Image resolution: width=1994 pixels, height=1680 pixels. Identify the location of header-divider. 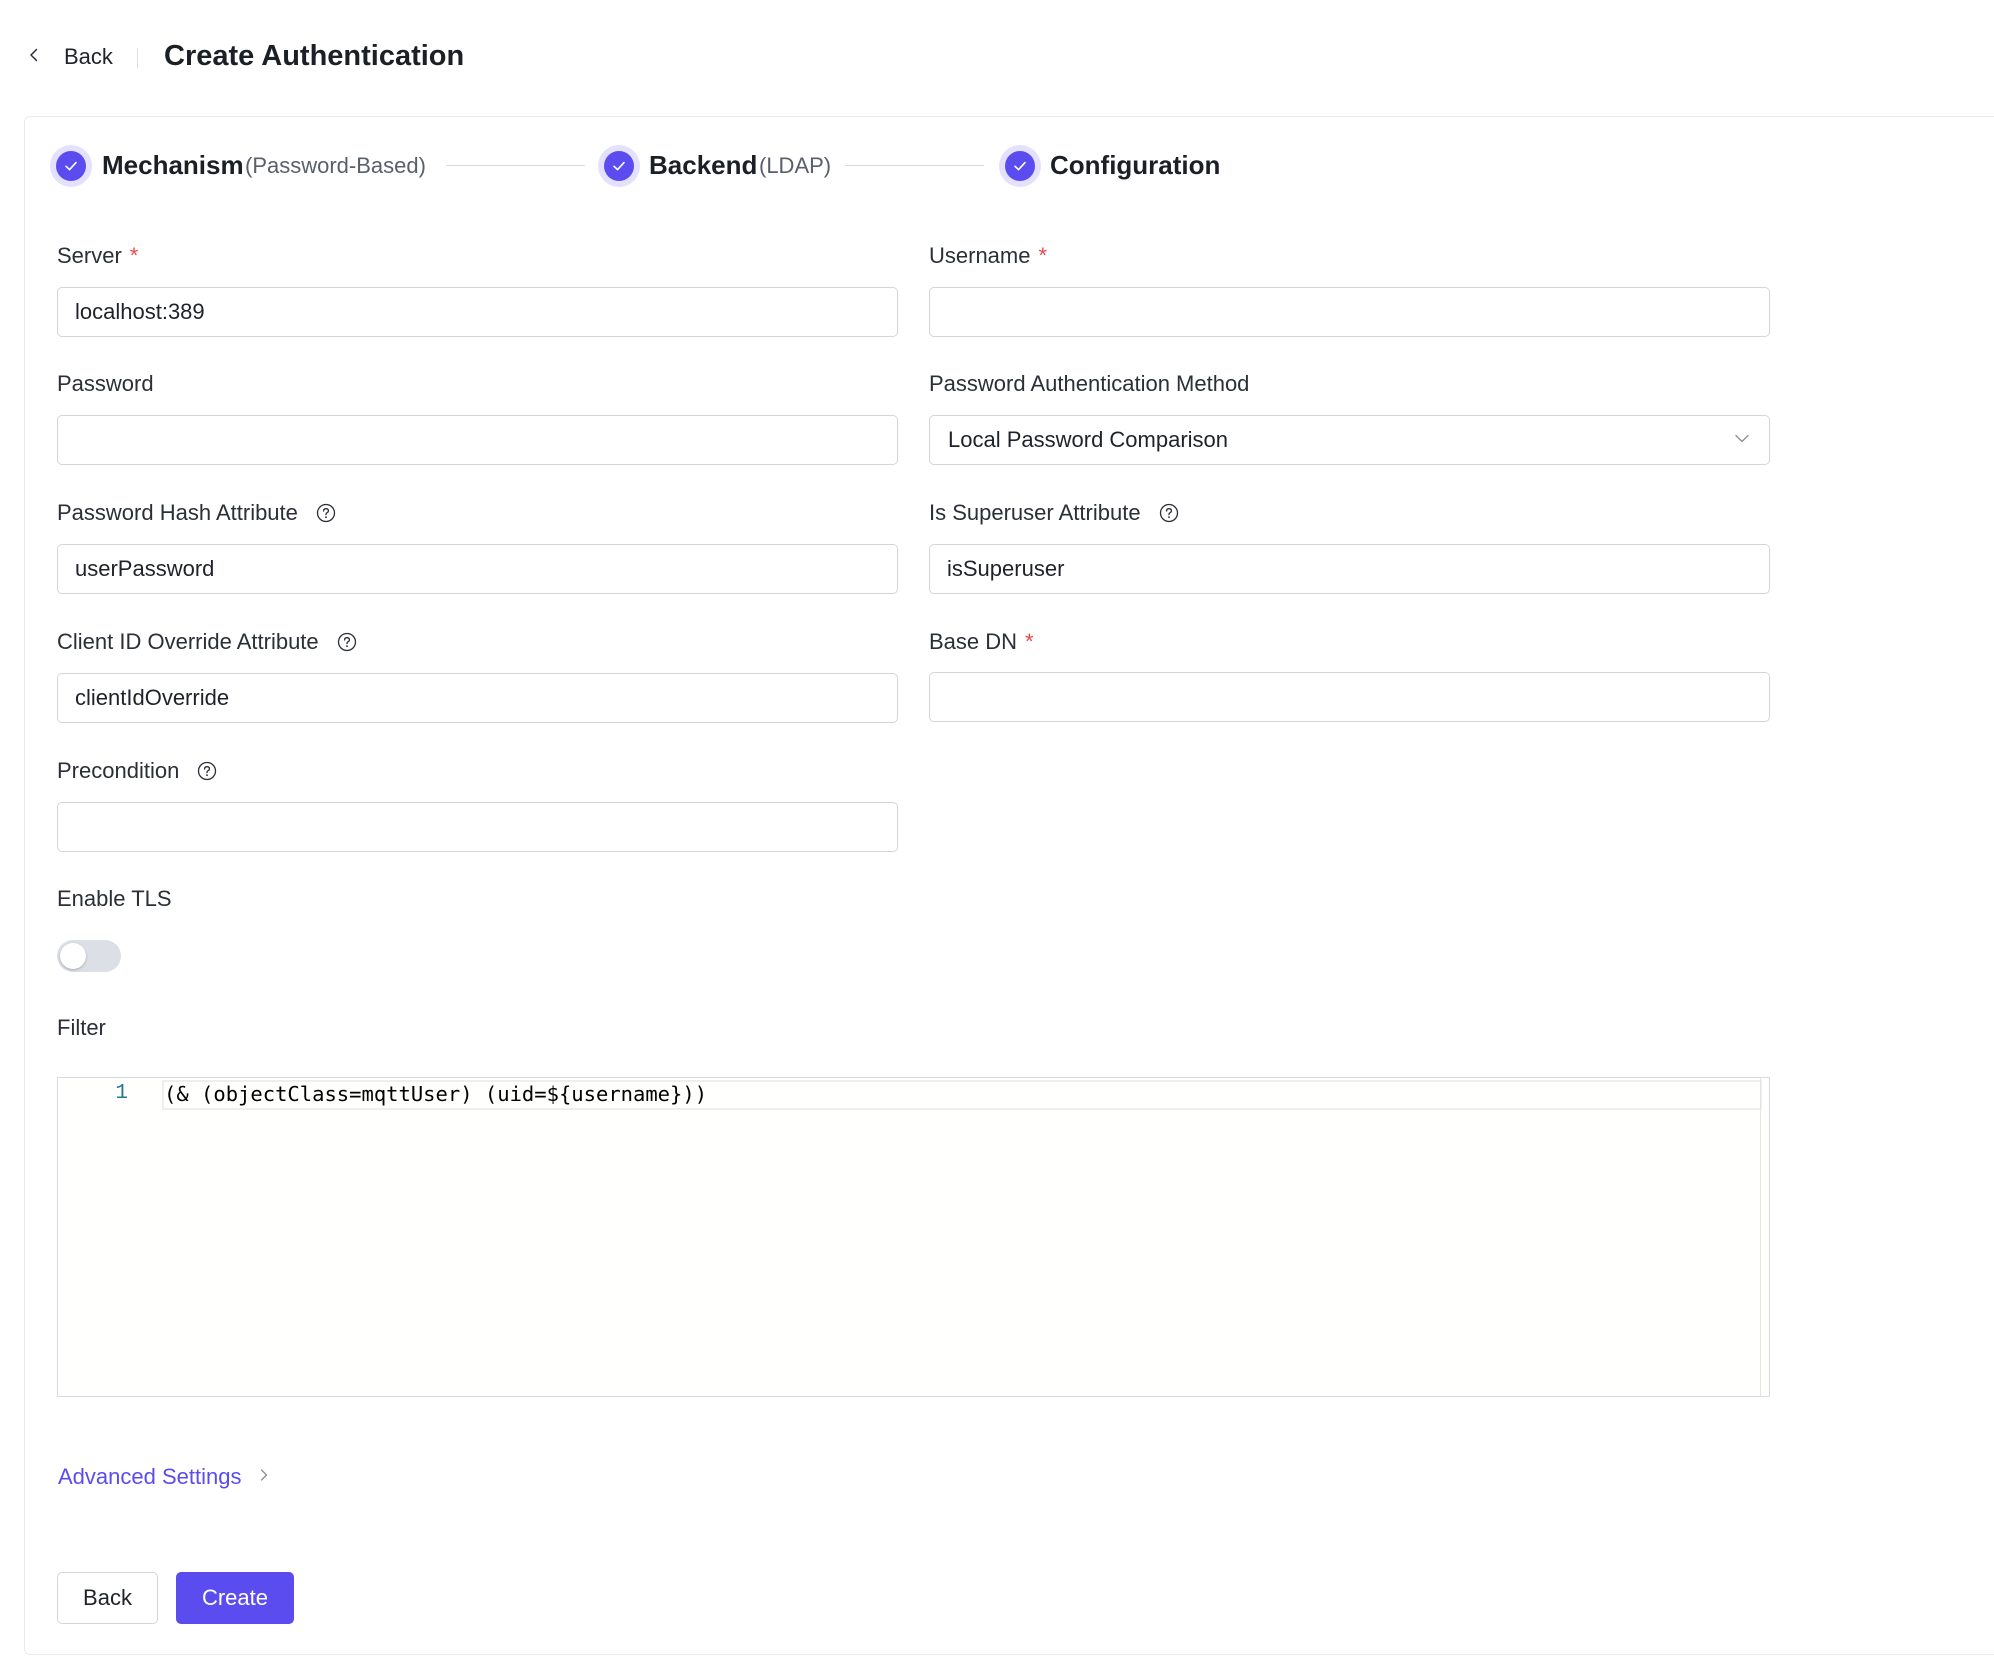
(137, 58).